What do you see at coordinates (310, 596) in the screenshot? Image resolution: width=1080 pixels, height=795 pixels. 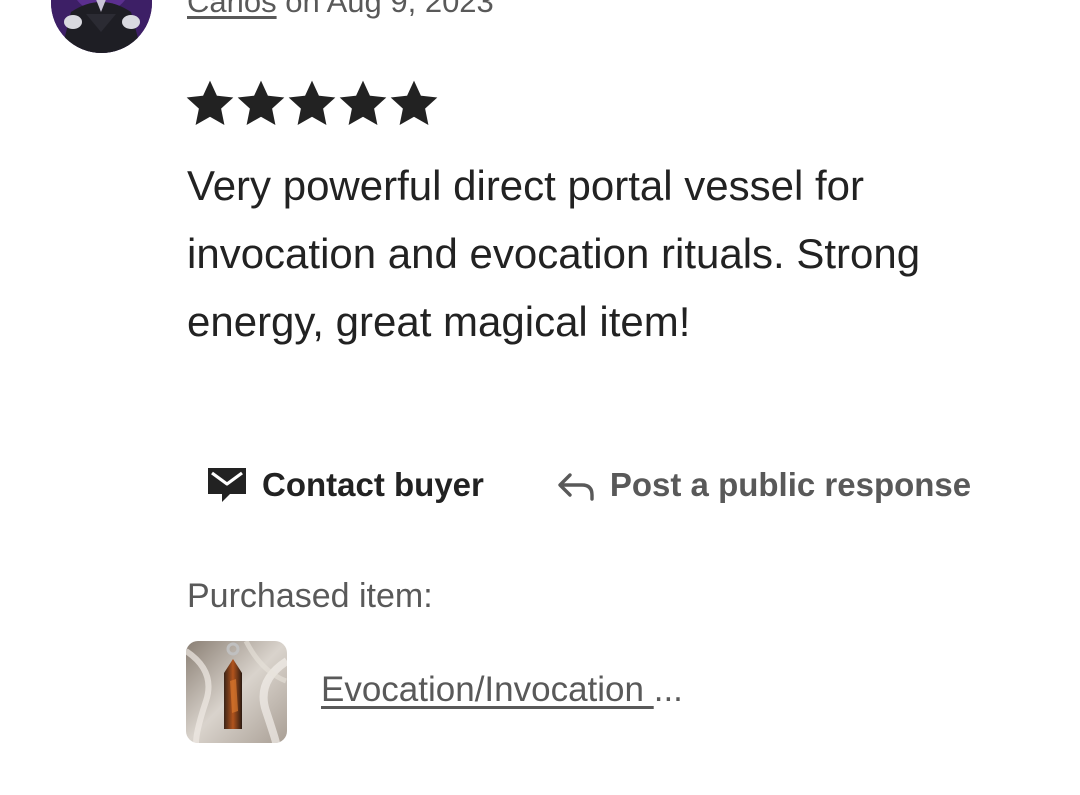 I see `purchased-item-label: Purchased item:` at bounding box center [310, 596].